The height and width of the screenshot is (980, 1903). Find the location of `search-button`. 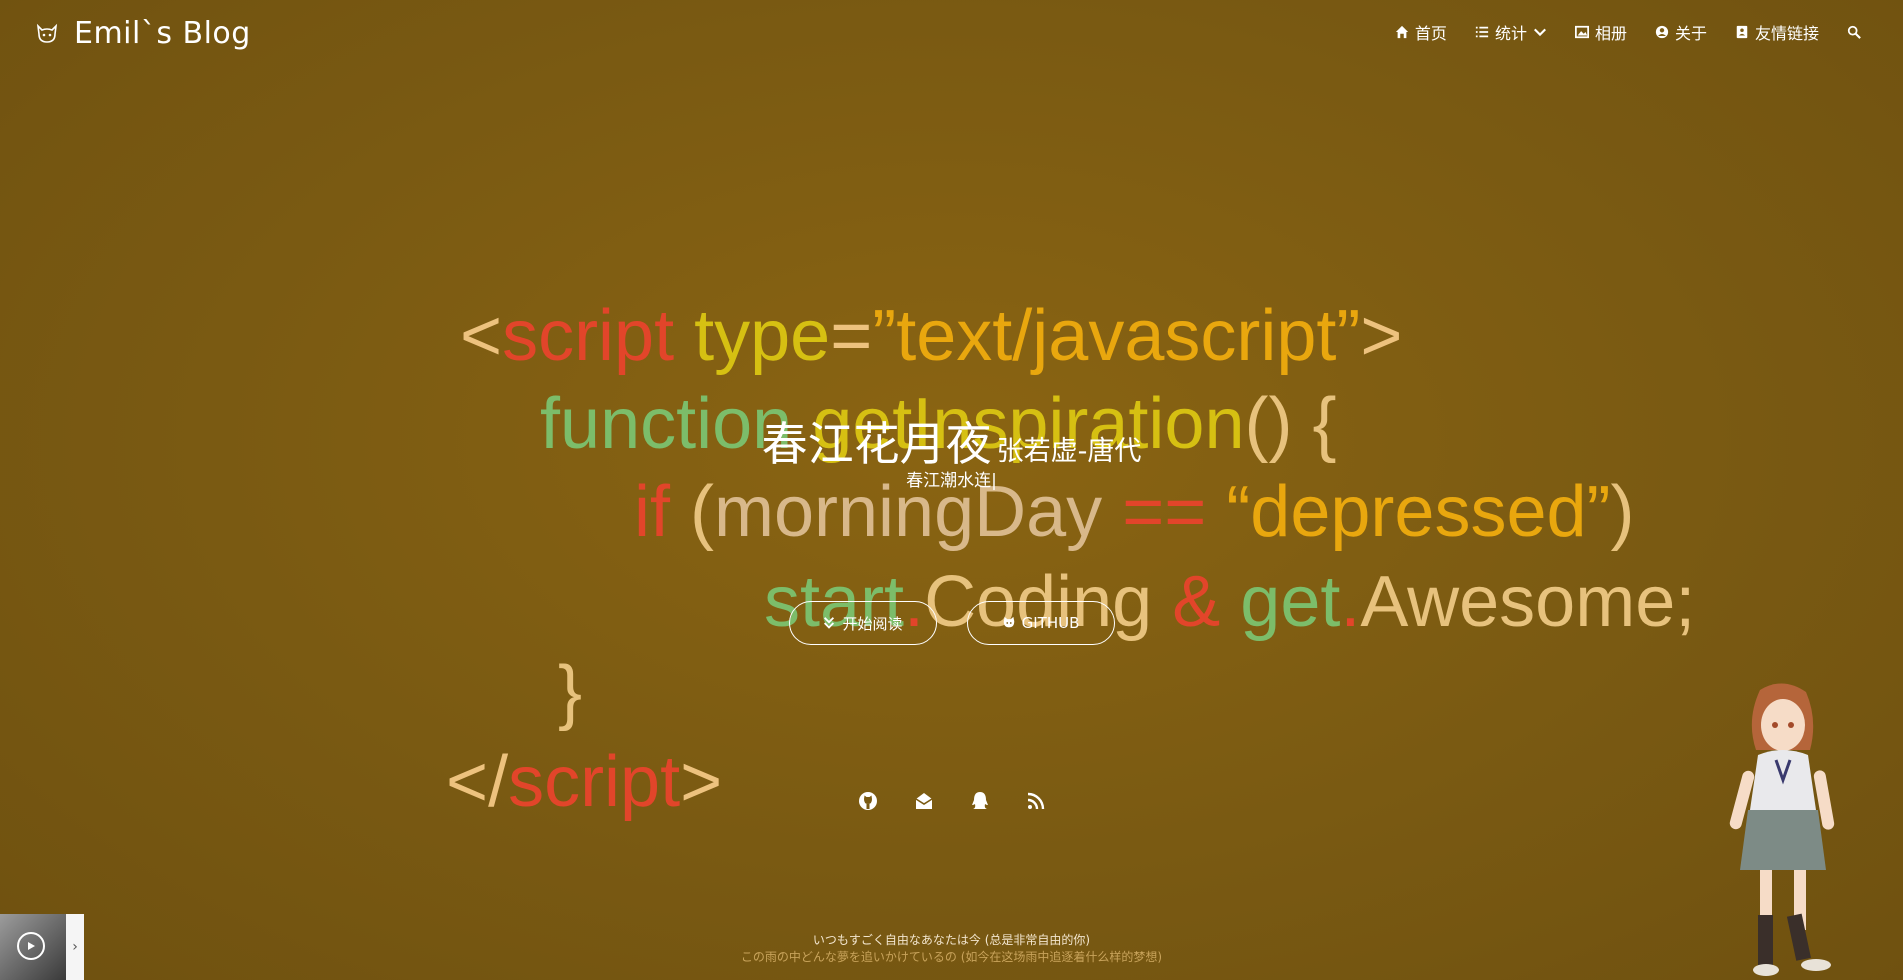

search-button is located at coordinates (1854, 32).